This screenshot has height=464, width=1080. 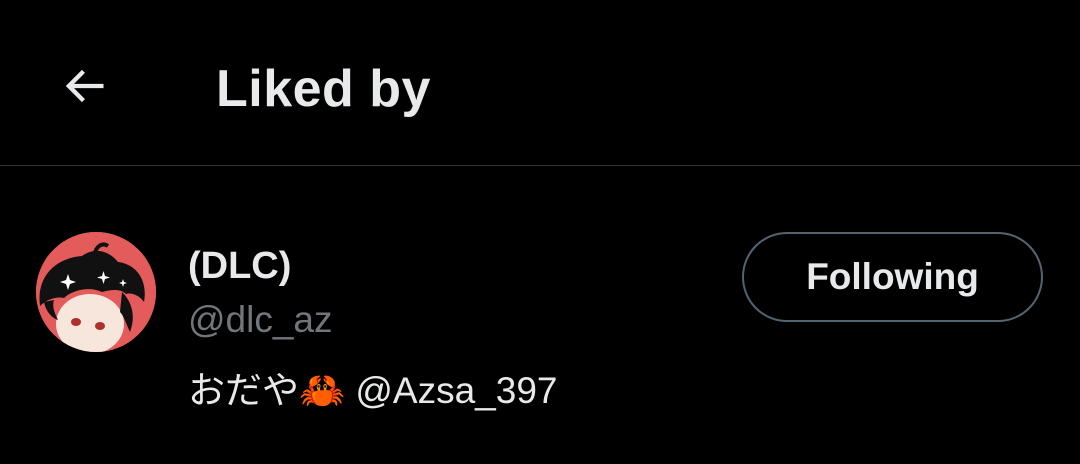 What do you see at coordinates (323, 89) in the screenshot?
I see `page-title: Liked by` at bounding box center [323, 89].